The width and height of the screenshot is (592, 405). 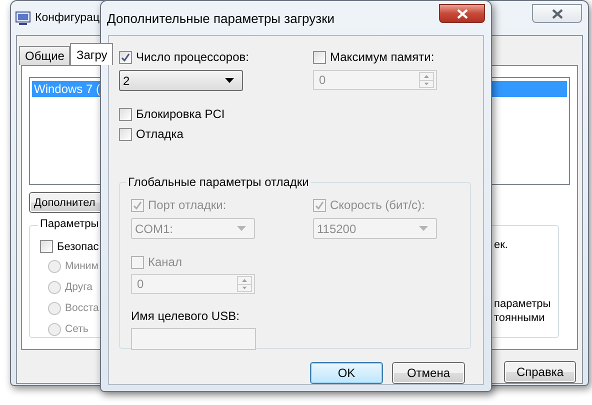 I want to click on description-text: тоянными, so click(x=520, y=318).